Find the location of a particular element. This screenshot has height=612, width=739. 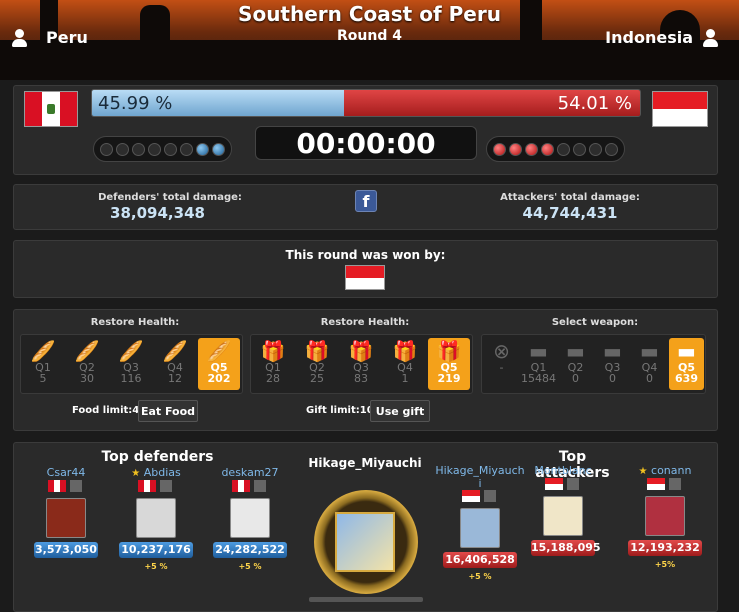

damage-bonus: +5% is located at coordinates (665, 564).